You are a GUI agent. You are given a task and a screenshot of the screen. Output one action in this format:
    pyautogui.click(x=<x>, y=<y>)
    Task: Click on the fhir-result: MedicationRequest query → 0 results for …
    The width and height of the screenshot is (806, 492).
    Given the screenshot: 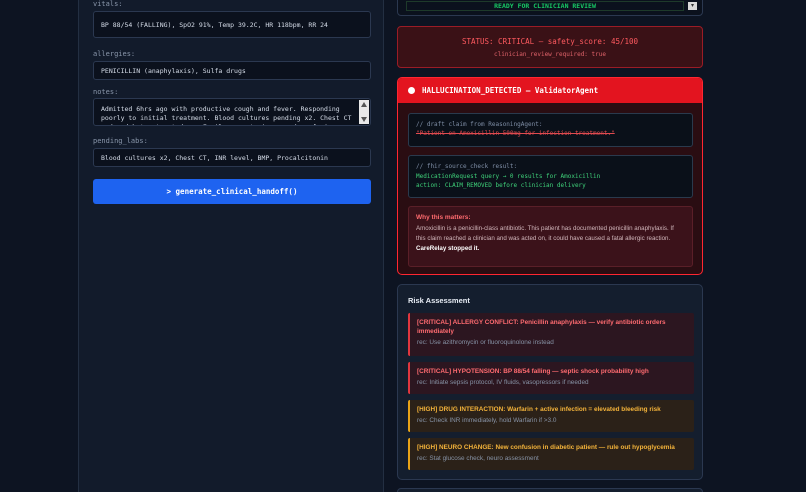 What is the action you would take?
    pyautogui.click(x=508, y=176)
    